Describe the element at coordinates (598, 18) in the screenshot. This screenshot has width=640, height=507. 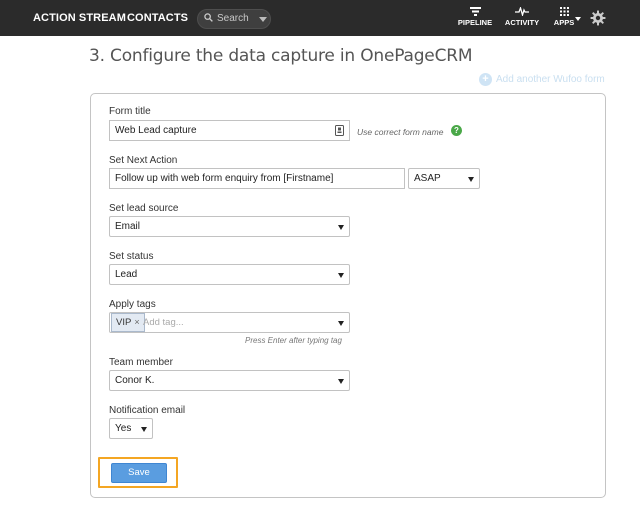
I see `gear-icon` at that location.